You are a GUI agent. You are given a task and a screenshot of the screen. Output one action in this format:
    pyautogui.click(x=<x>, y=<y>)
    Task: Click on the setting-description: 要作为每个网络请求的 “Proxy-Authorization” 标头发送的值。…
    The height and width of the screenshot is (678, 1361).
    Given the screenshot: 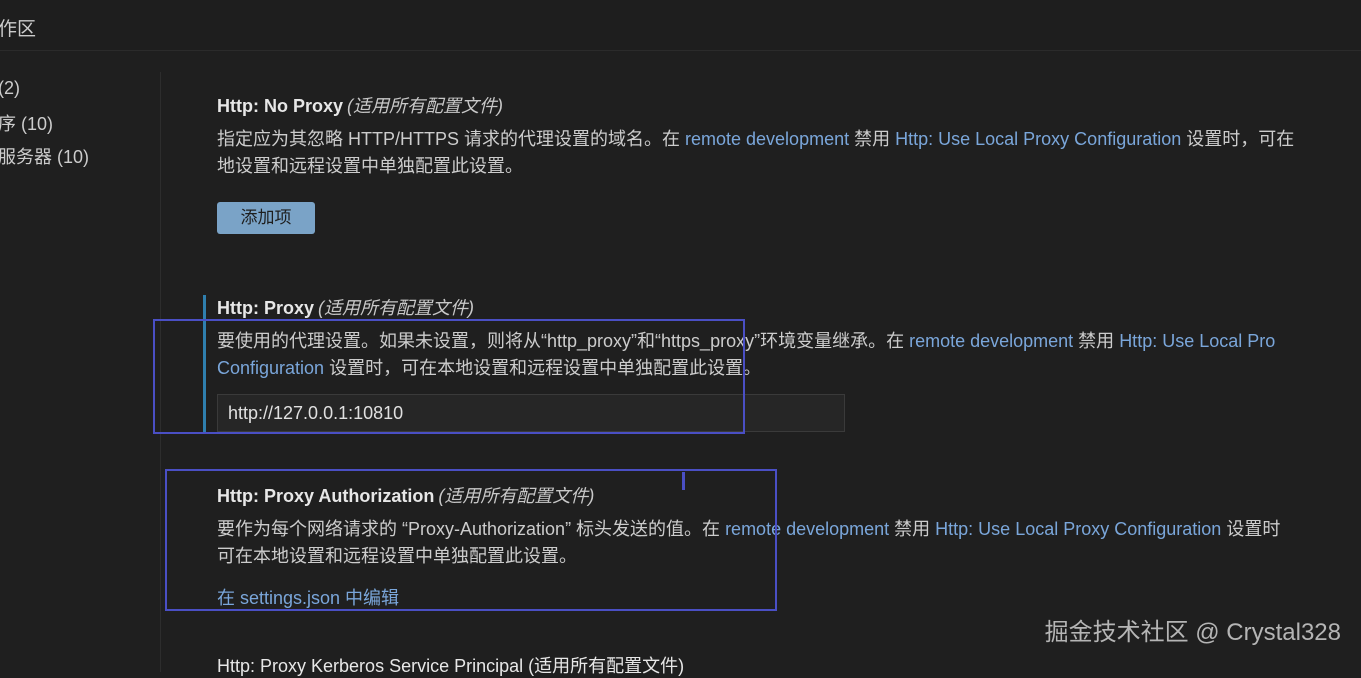 What is the action you would take?
    pyautogui.click(x=748, y=543)
    